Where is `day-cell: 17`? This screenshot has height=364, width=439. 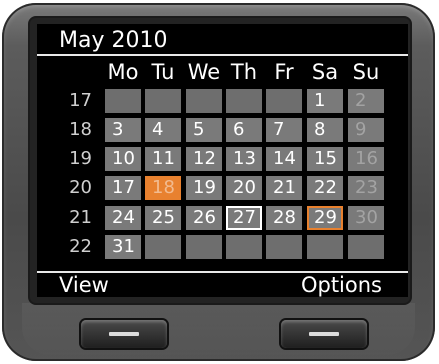 day-cell: 17 is located at coordinates (123, 188).